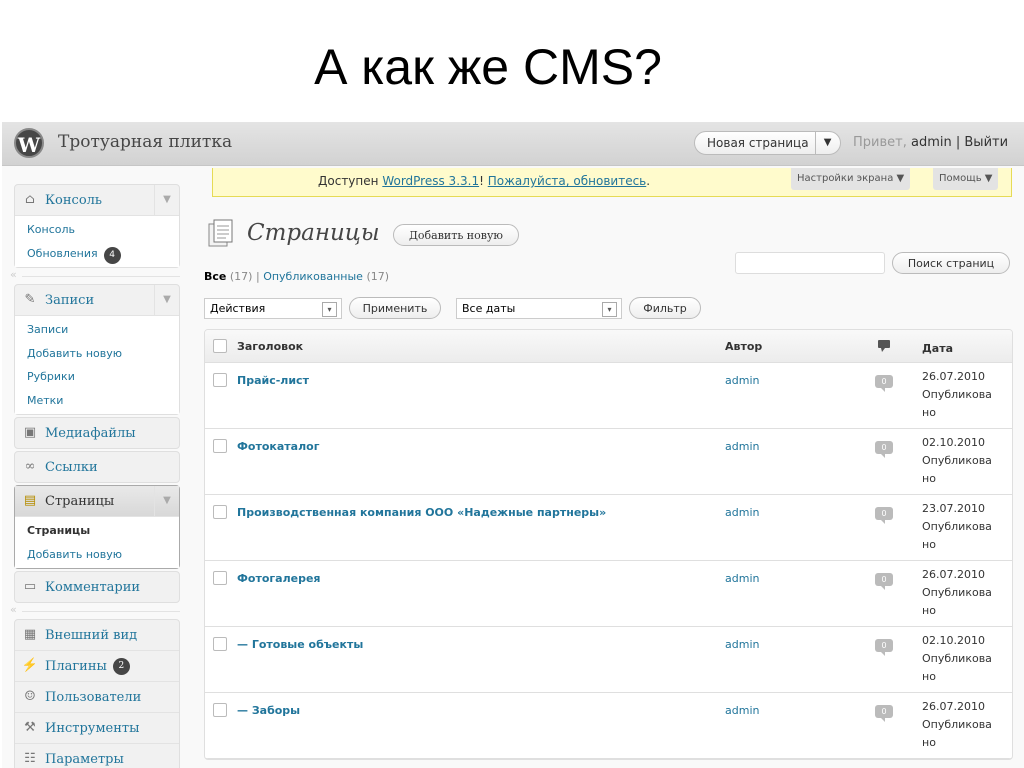 The image size is (1024, 768). I want to click on submenu-item-add-post: Добавить новую, so click(103, 354).